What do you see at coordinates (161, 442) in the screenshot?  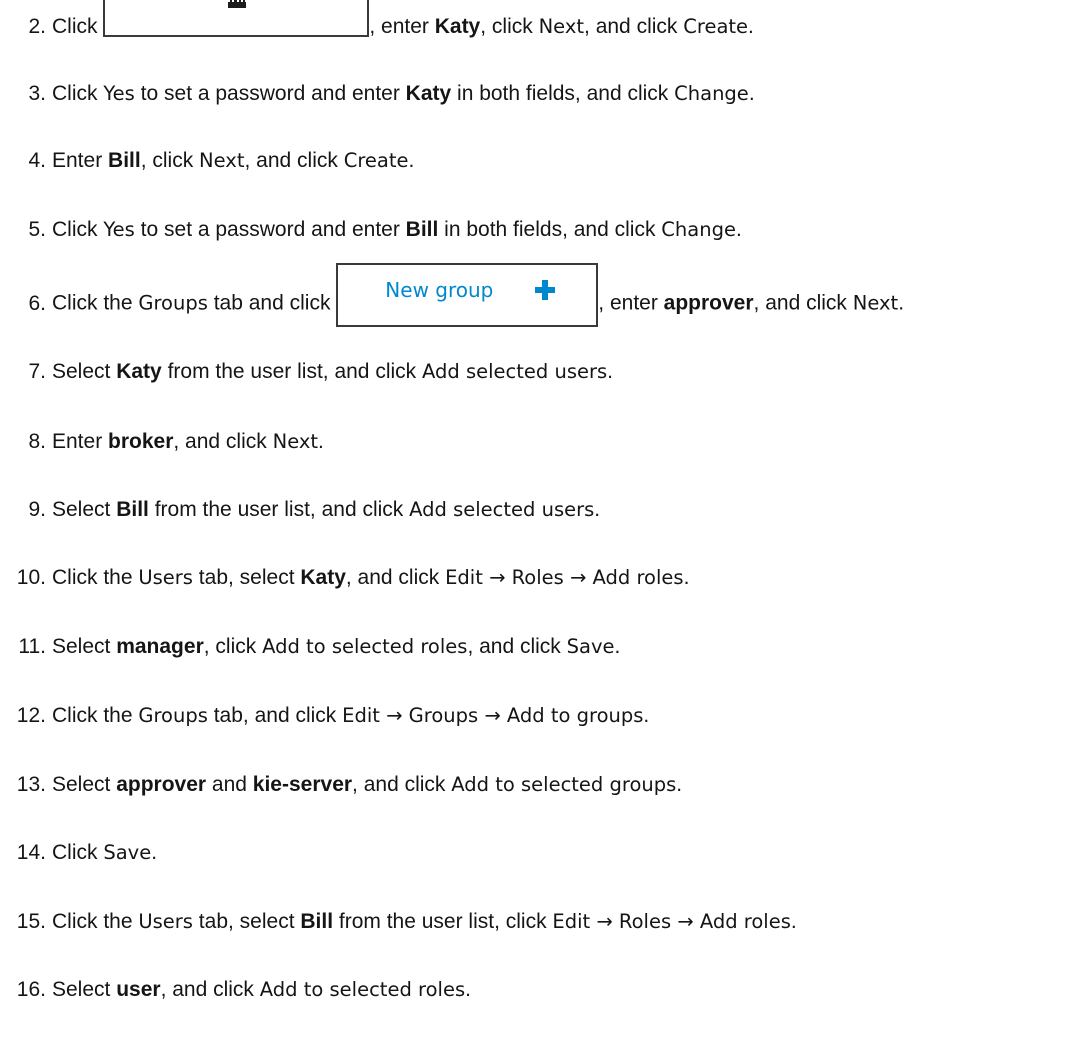 I see `step-8: 8. Enter broker, and click Next.` at bounding box center [161, 442].